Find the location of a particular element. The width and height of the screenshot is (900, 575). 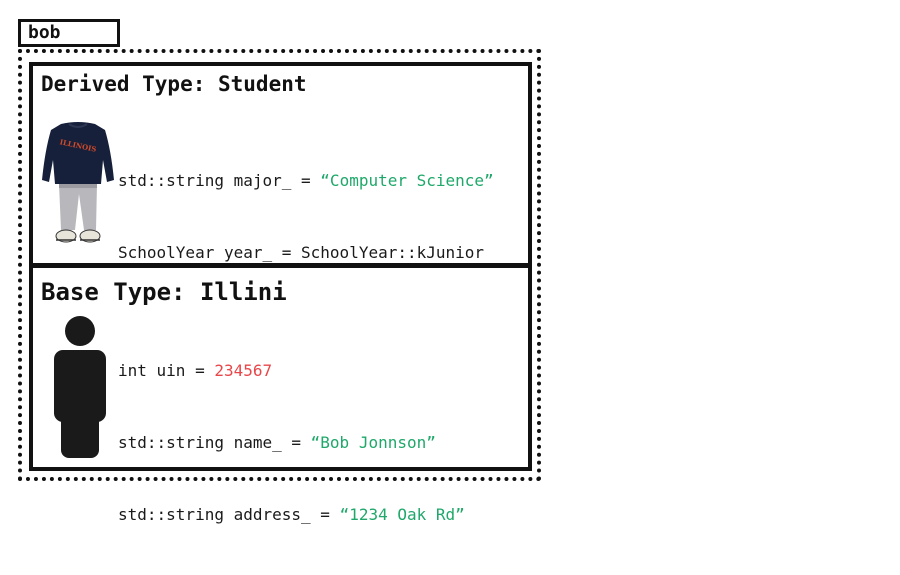

field-major: std::string major_ = “Computer Science” is located at coordinates (306, 181).